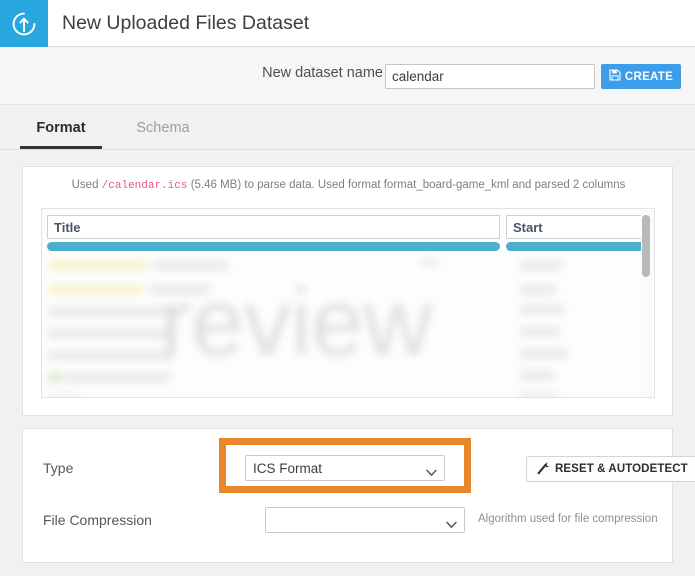  I want to click on parse-note-prefix: Used, so click(86, 185).